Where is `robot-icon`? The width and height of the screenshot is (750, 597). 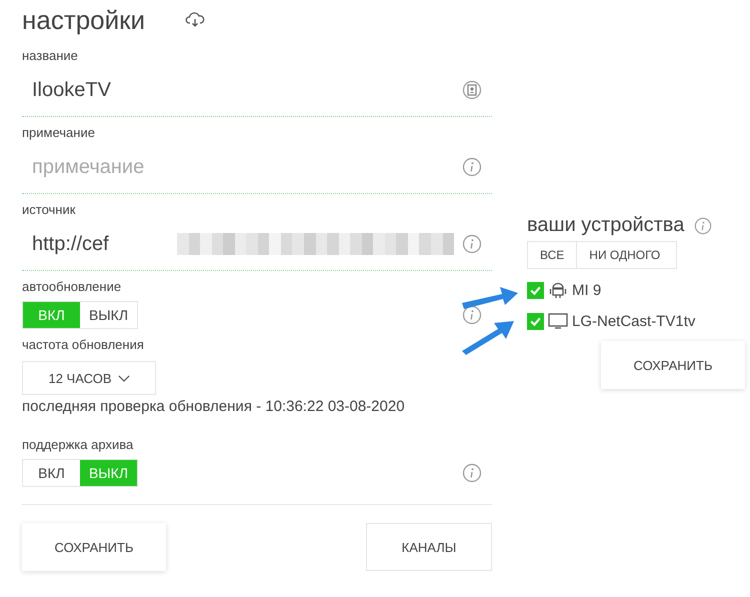 robot-icon is located at coordinates (558, 290).